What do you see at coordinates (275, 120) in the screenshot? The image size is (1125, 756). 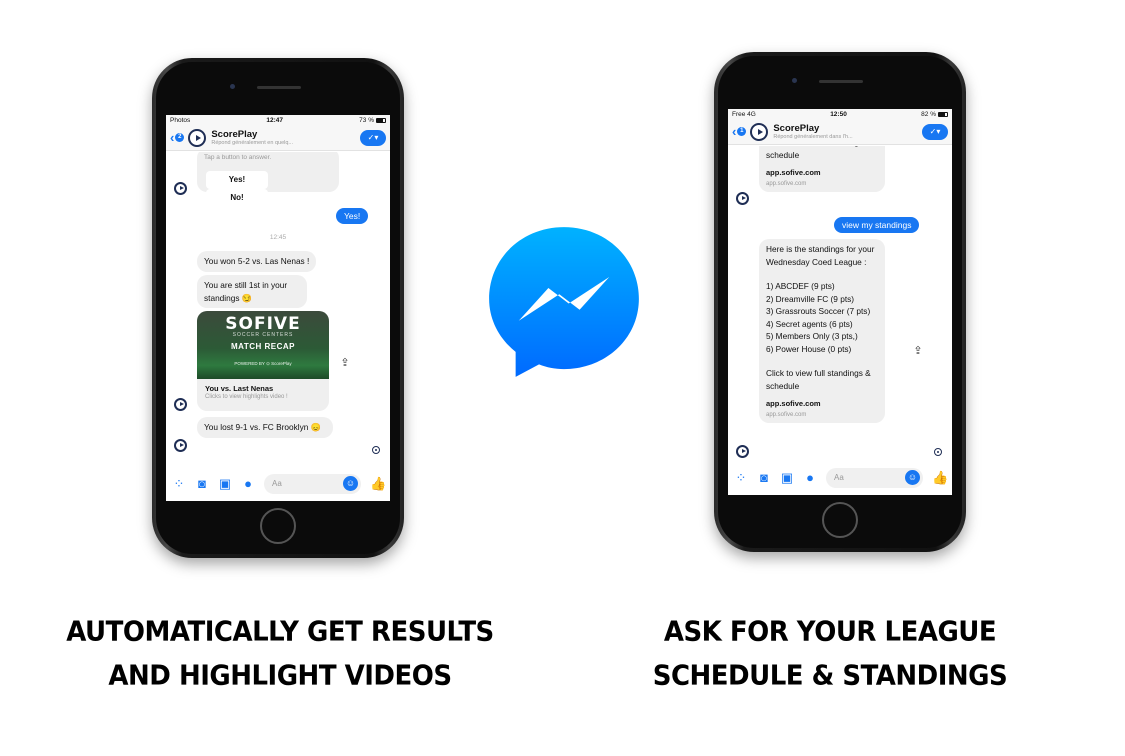 I see `status-time: 12:47` at bounding box center [275, 120].